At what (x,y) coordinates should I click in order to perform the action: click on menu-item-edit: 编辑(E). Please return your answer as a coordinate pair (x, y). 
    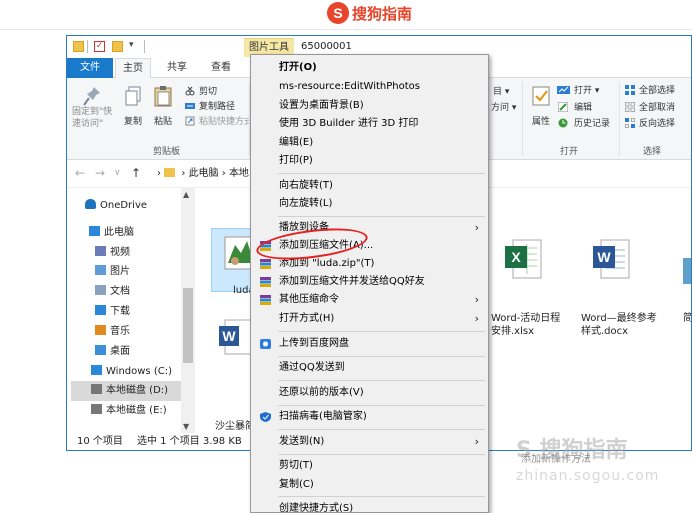
    Looking at the image, I should click on (369, 143).